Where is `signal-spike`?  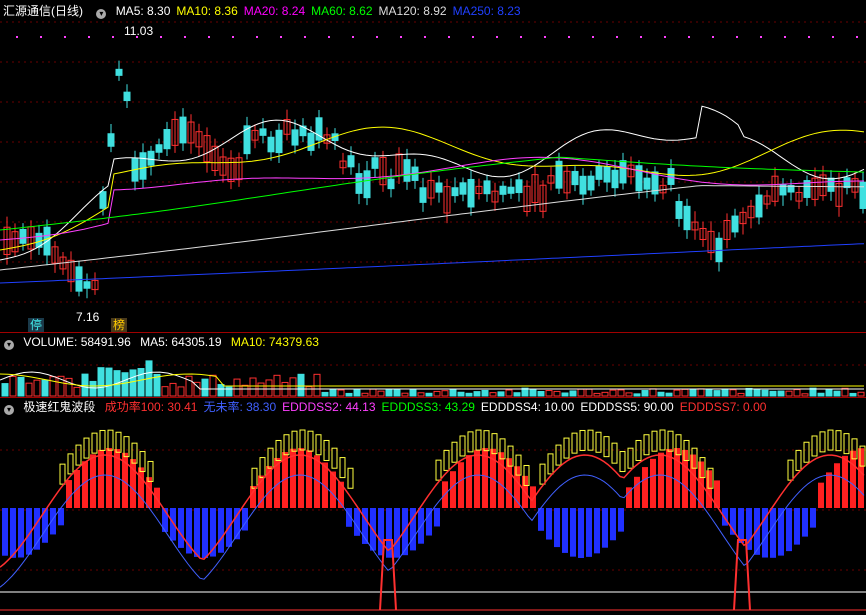 signal-spike is located at coordinates (742, 575).